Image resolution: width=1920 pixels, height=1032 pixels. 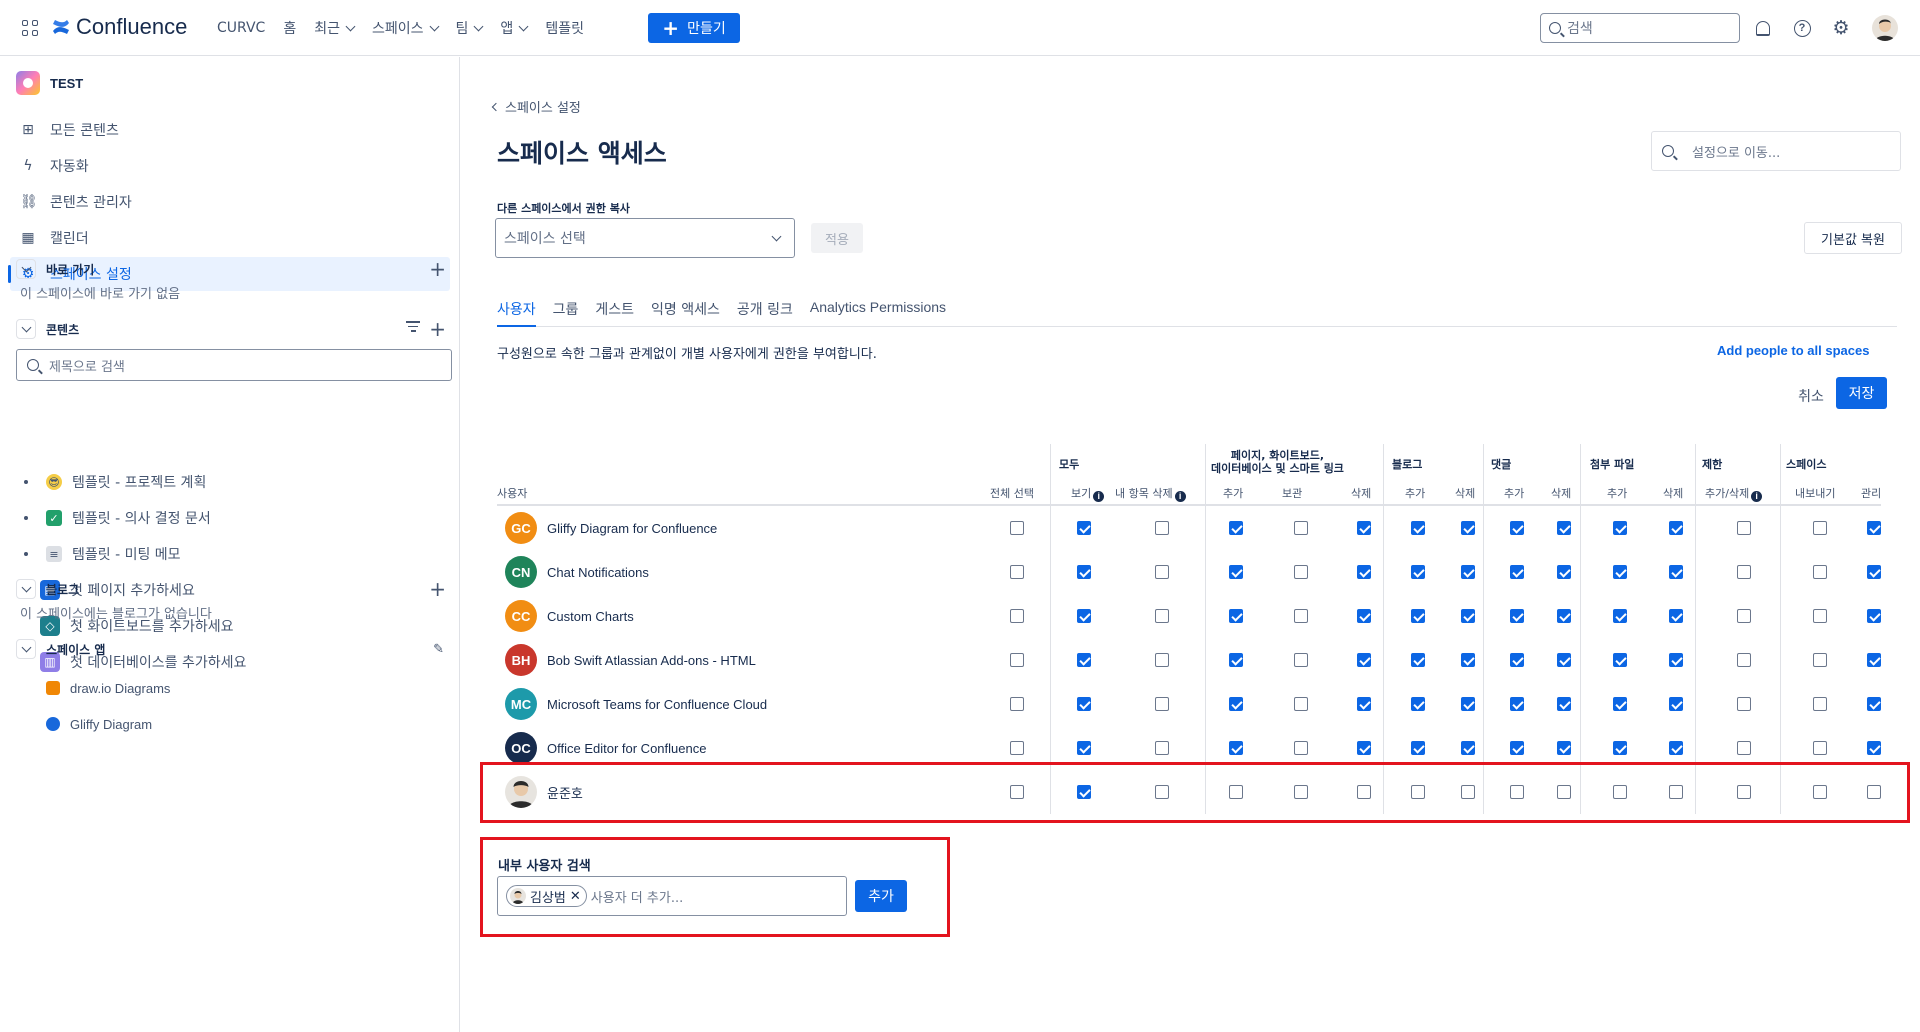 What do you see at coordinates (1841, 28) in the screenshot?
I see `settings-gear-icon: ⚙` at bounding box center [1841, 28].